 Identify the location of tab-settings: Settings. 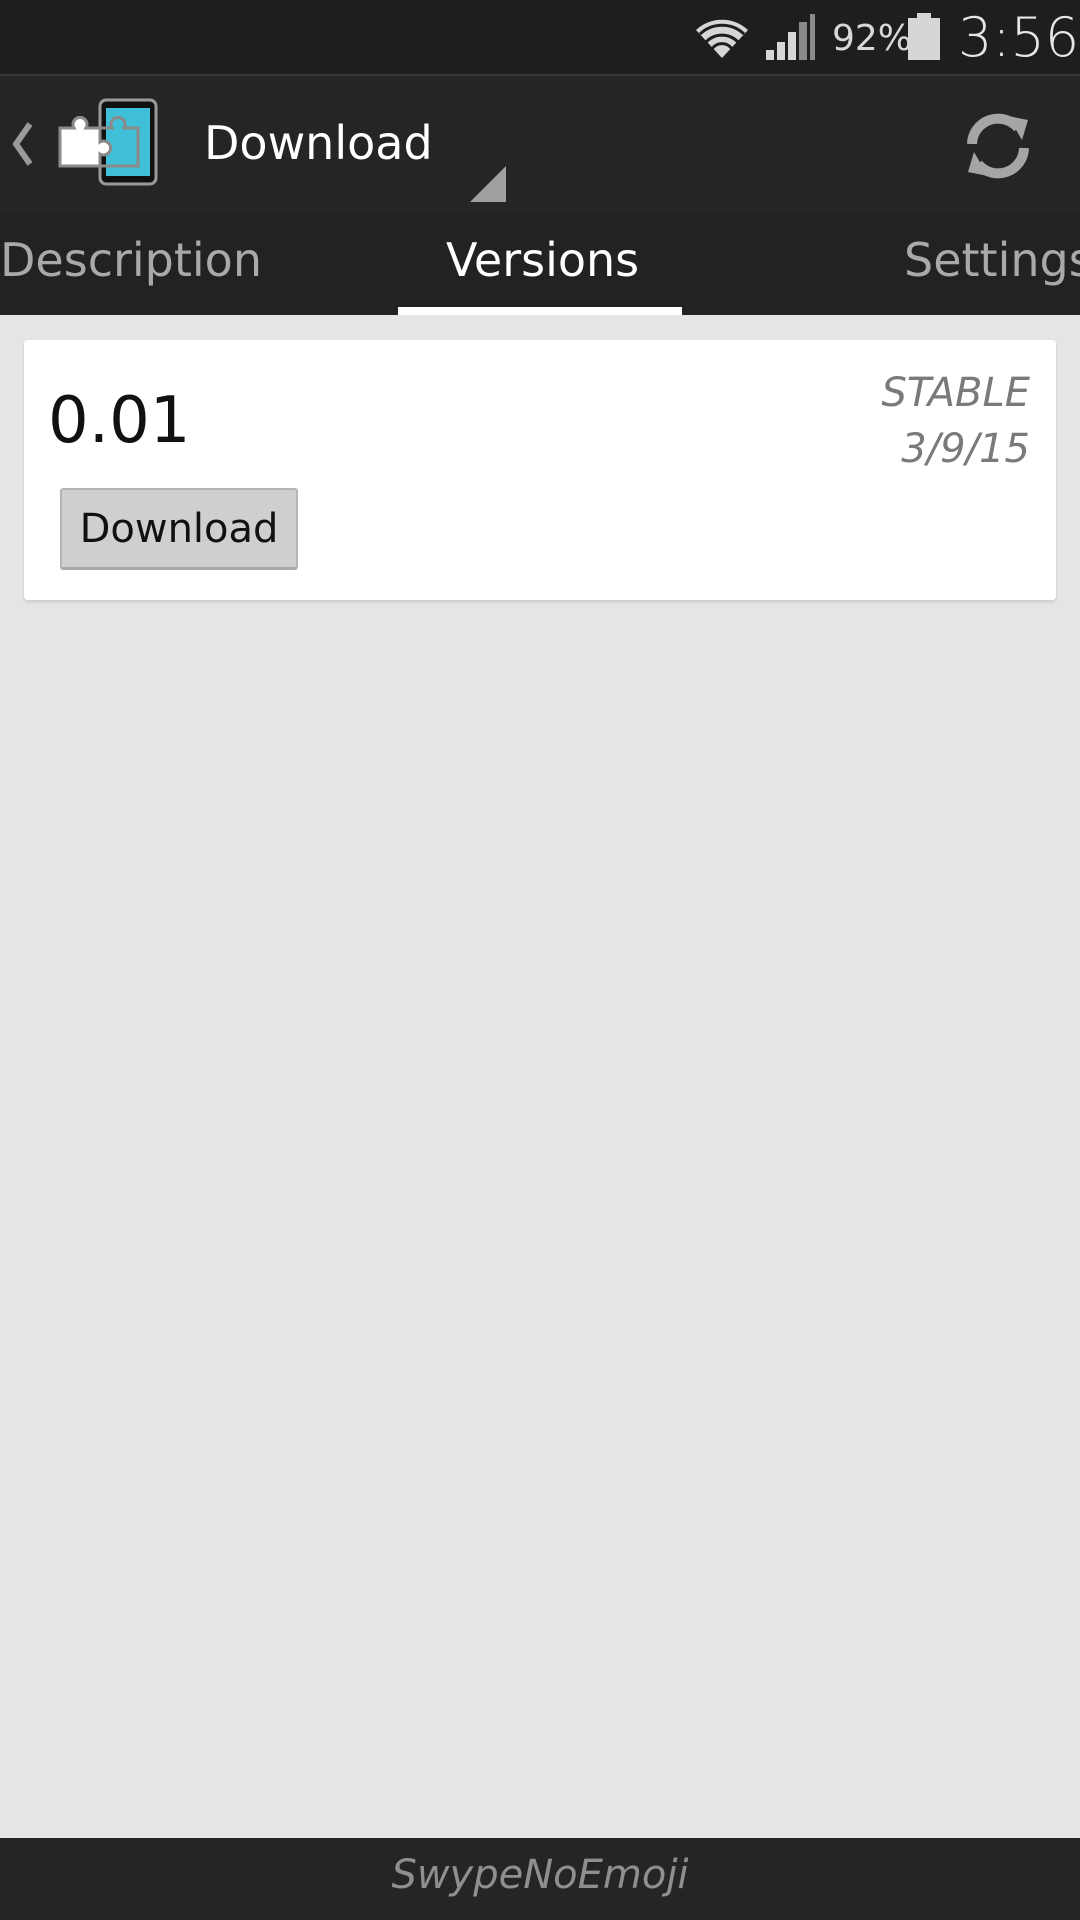
(992, 260).